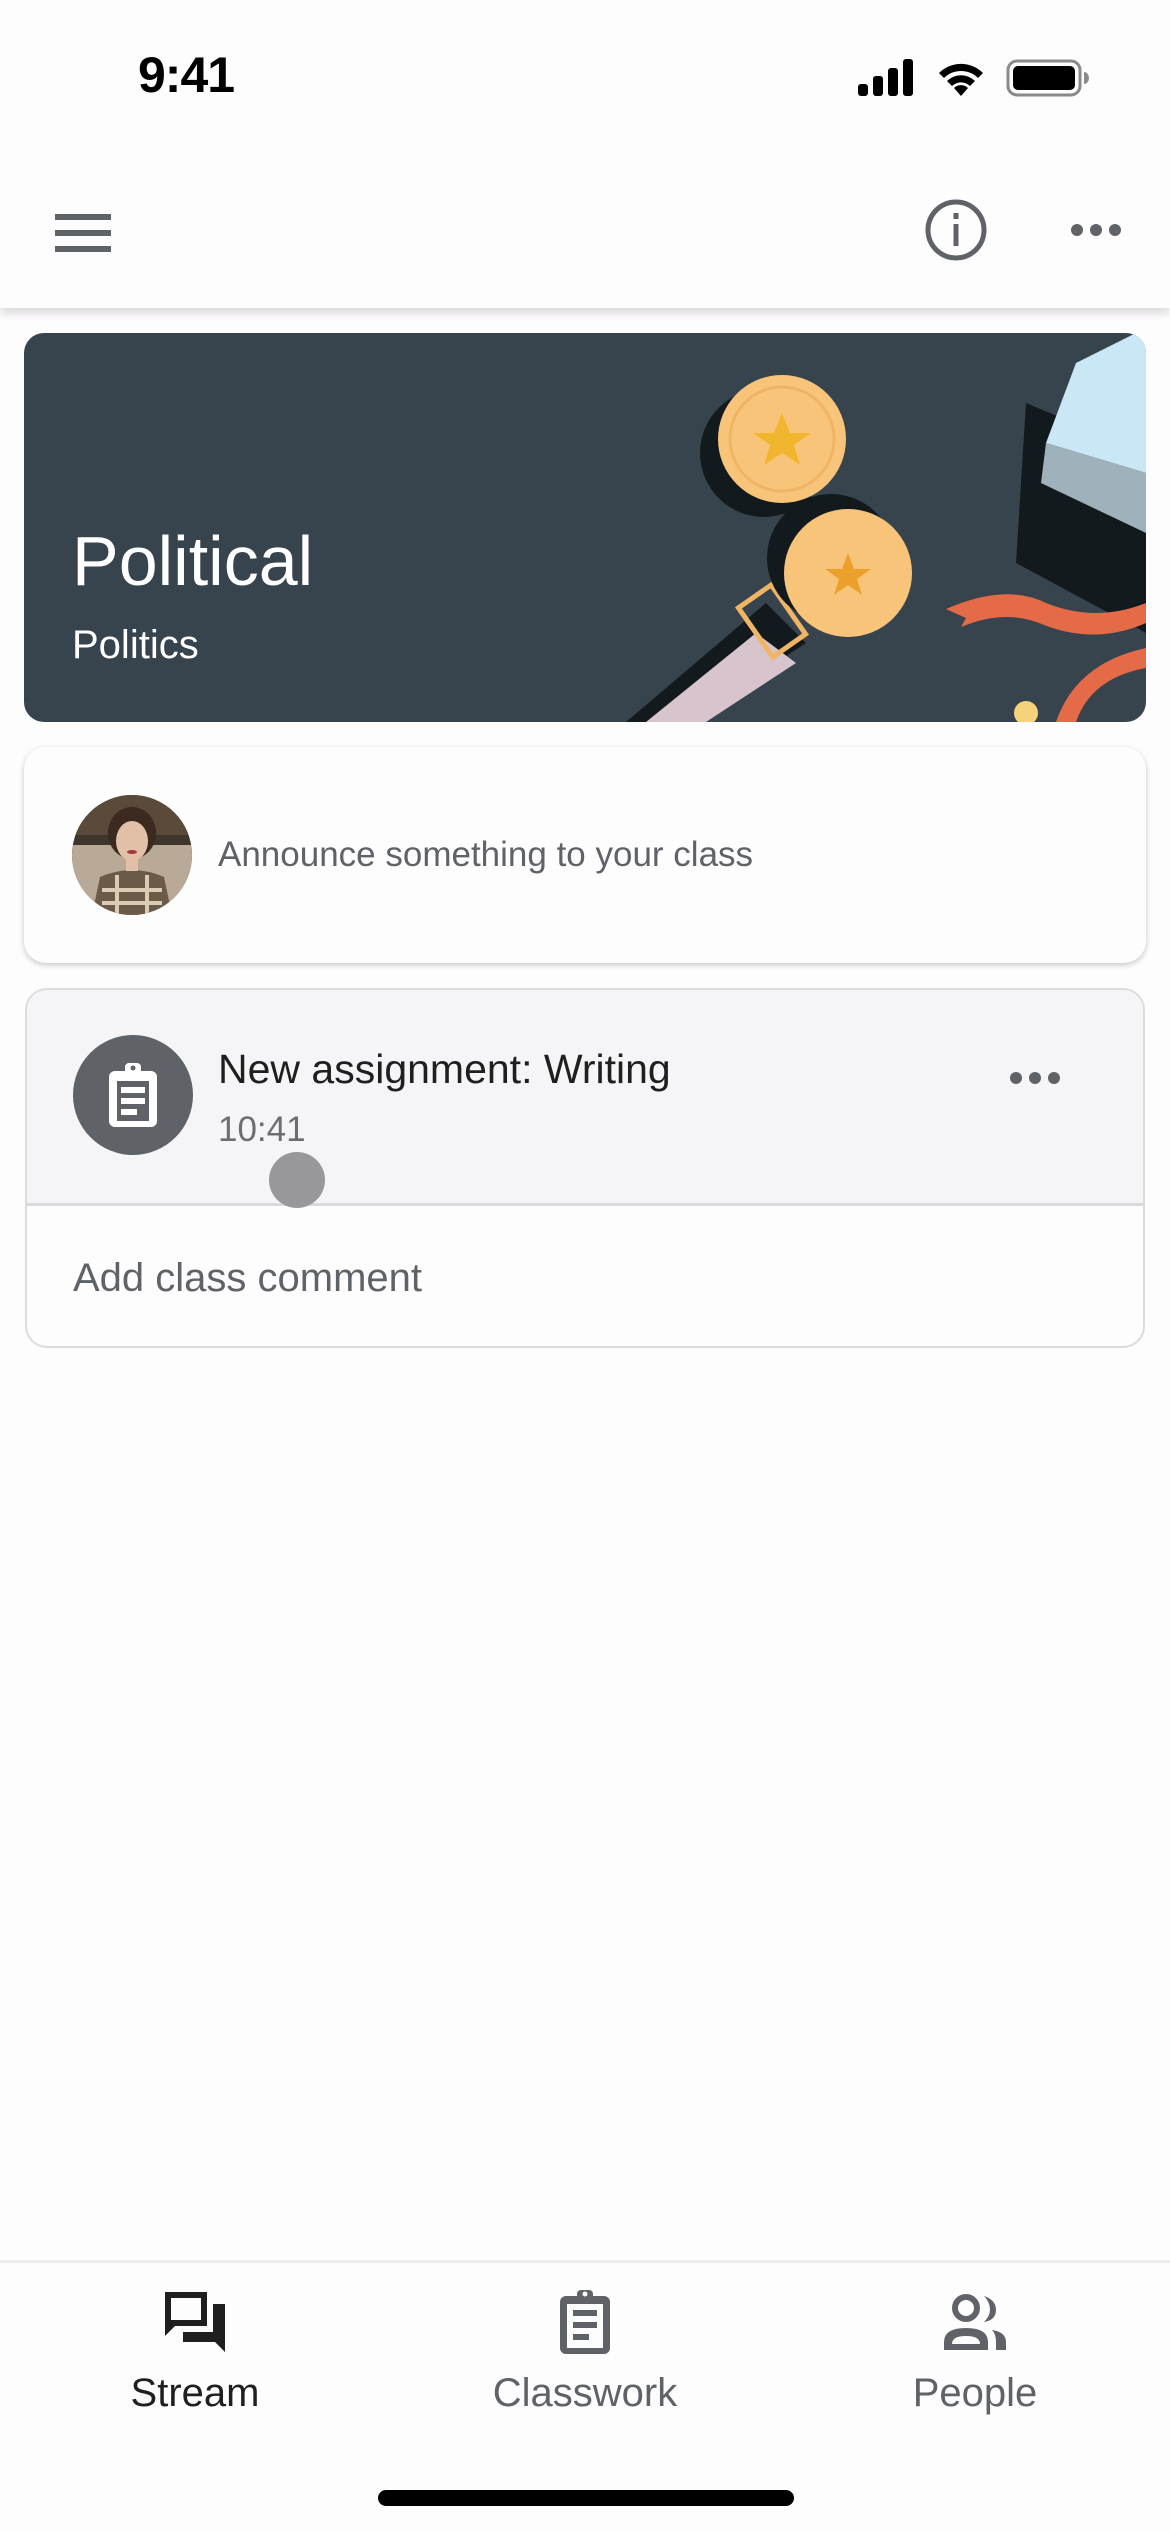 This screenshot has width=1170, height=2532. I want to click on battery-icon, so click(1047, 78).